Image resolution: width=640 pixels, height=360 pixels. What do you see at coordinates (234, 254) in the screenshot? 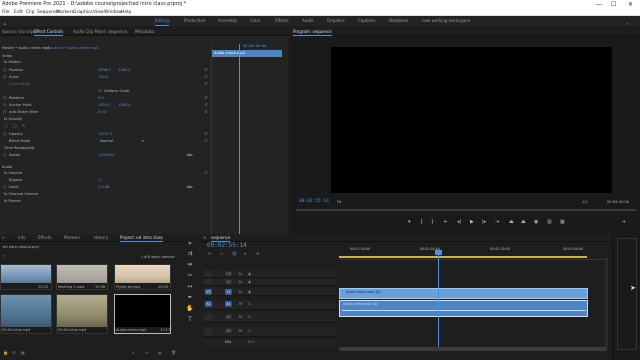
I see `linked-selection-icon: ⛓` at bounding box center [234, 254].